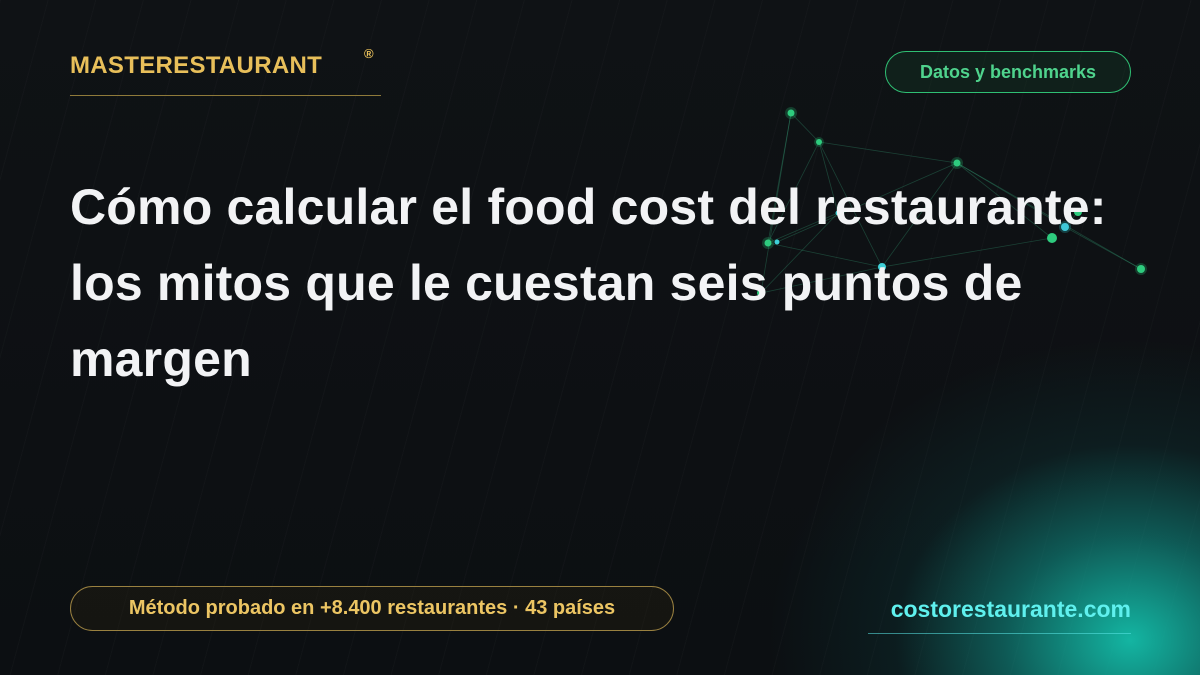 The width and height of the screenshot is (1200, 675). Describe the element at coordinates (999, 615) in the screenshot. I see `website-link: costorestaurante.com` at that location.